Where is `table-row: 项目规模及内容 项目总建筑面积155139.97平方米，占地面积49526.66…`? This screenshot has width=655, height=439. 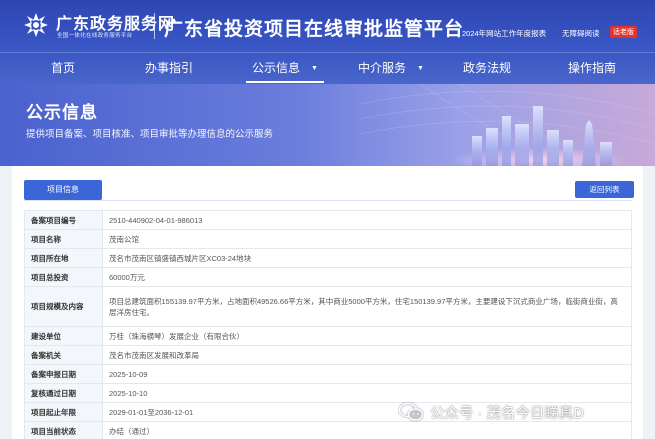 table-row: 项目规模及内容 项目总建筑面积155139.97平方米，占地面积49526.66… is located at coordinates (328, 306).